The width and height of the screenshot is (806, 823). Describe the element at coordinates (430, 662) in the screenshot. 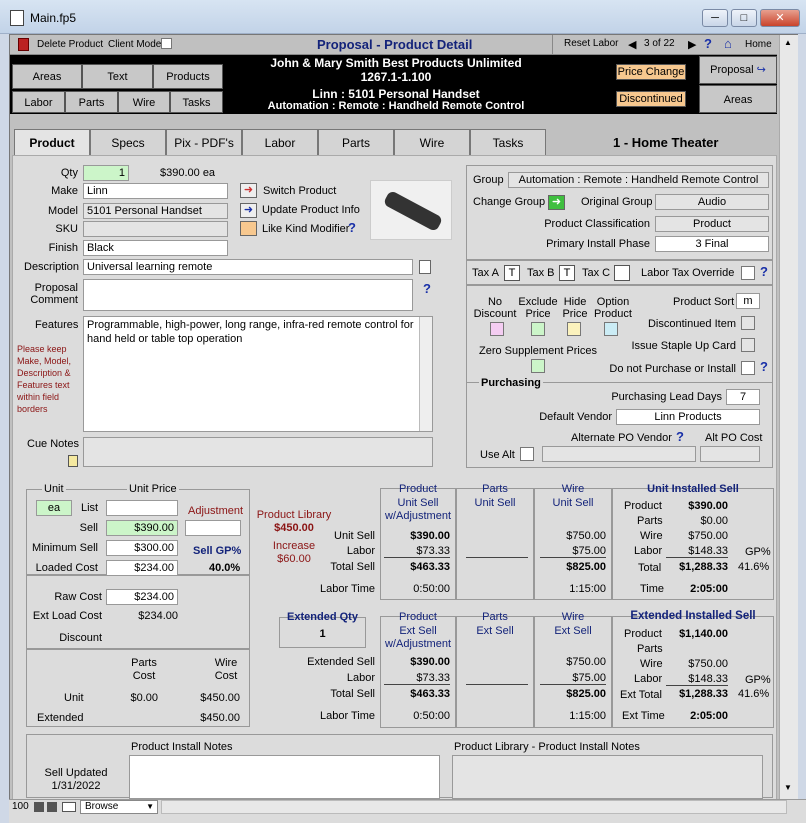

I see `ext-product-sell: $390.00` at that location.